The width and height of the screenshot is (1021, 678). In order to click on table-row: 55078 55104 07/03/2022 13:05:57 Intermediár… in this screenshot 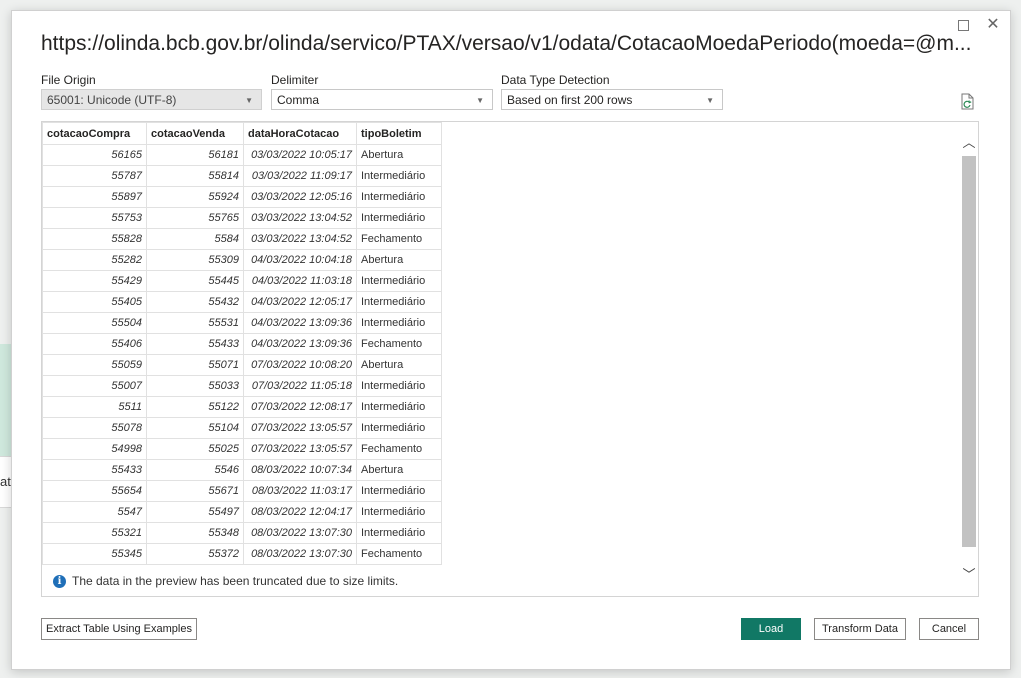, I will do `click(242, 428)`.